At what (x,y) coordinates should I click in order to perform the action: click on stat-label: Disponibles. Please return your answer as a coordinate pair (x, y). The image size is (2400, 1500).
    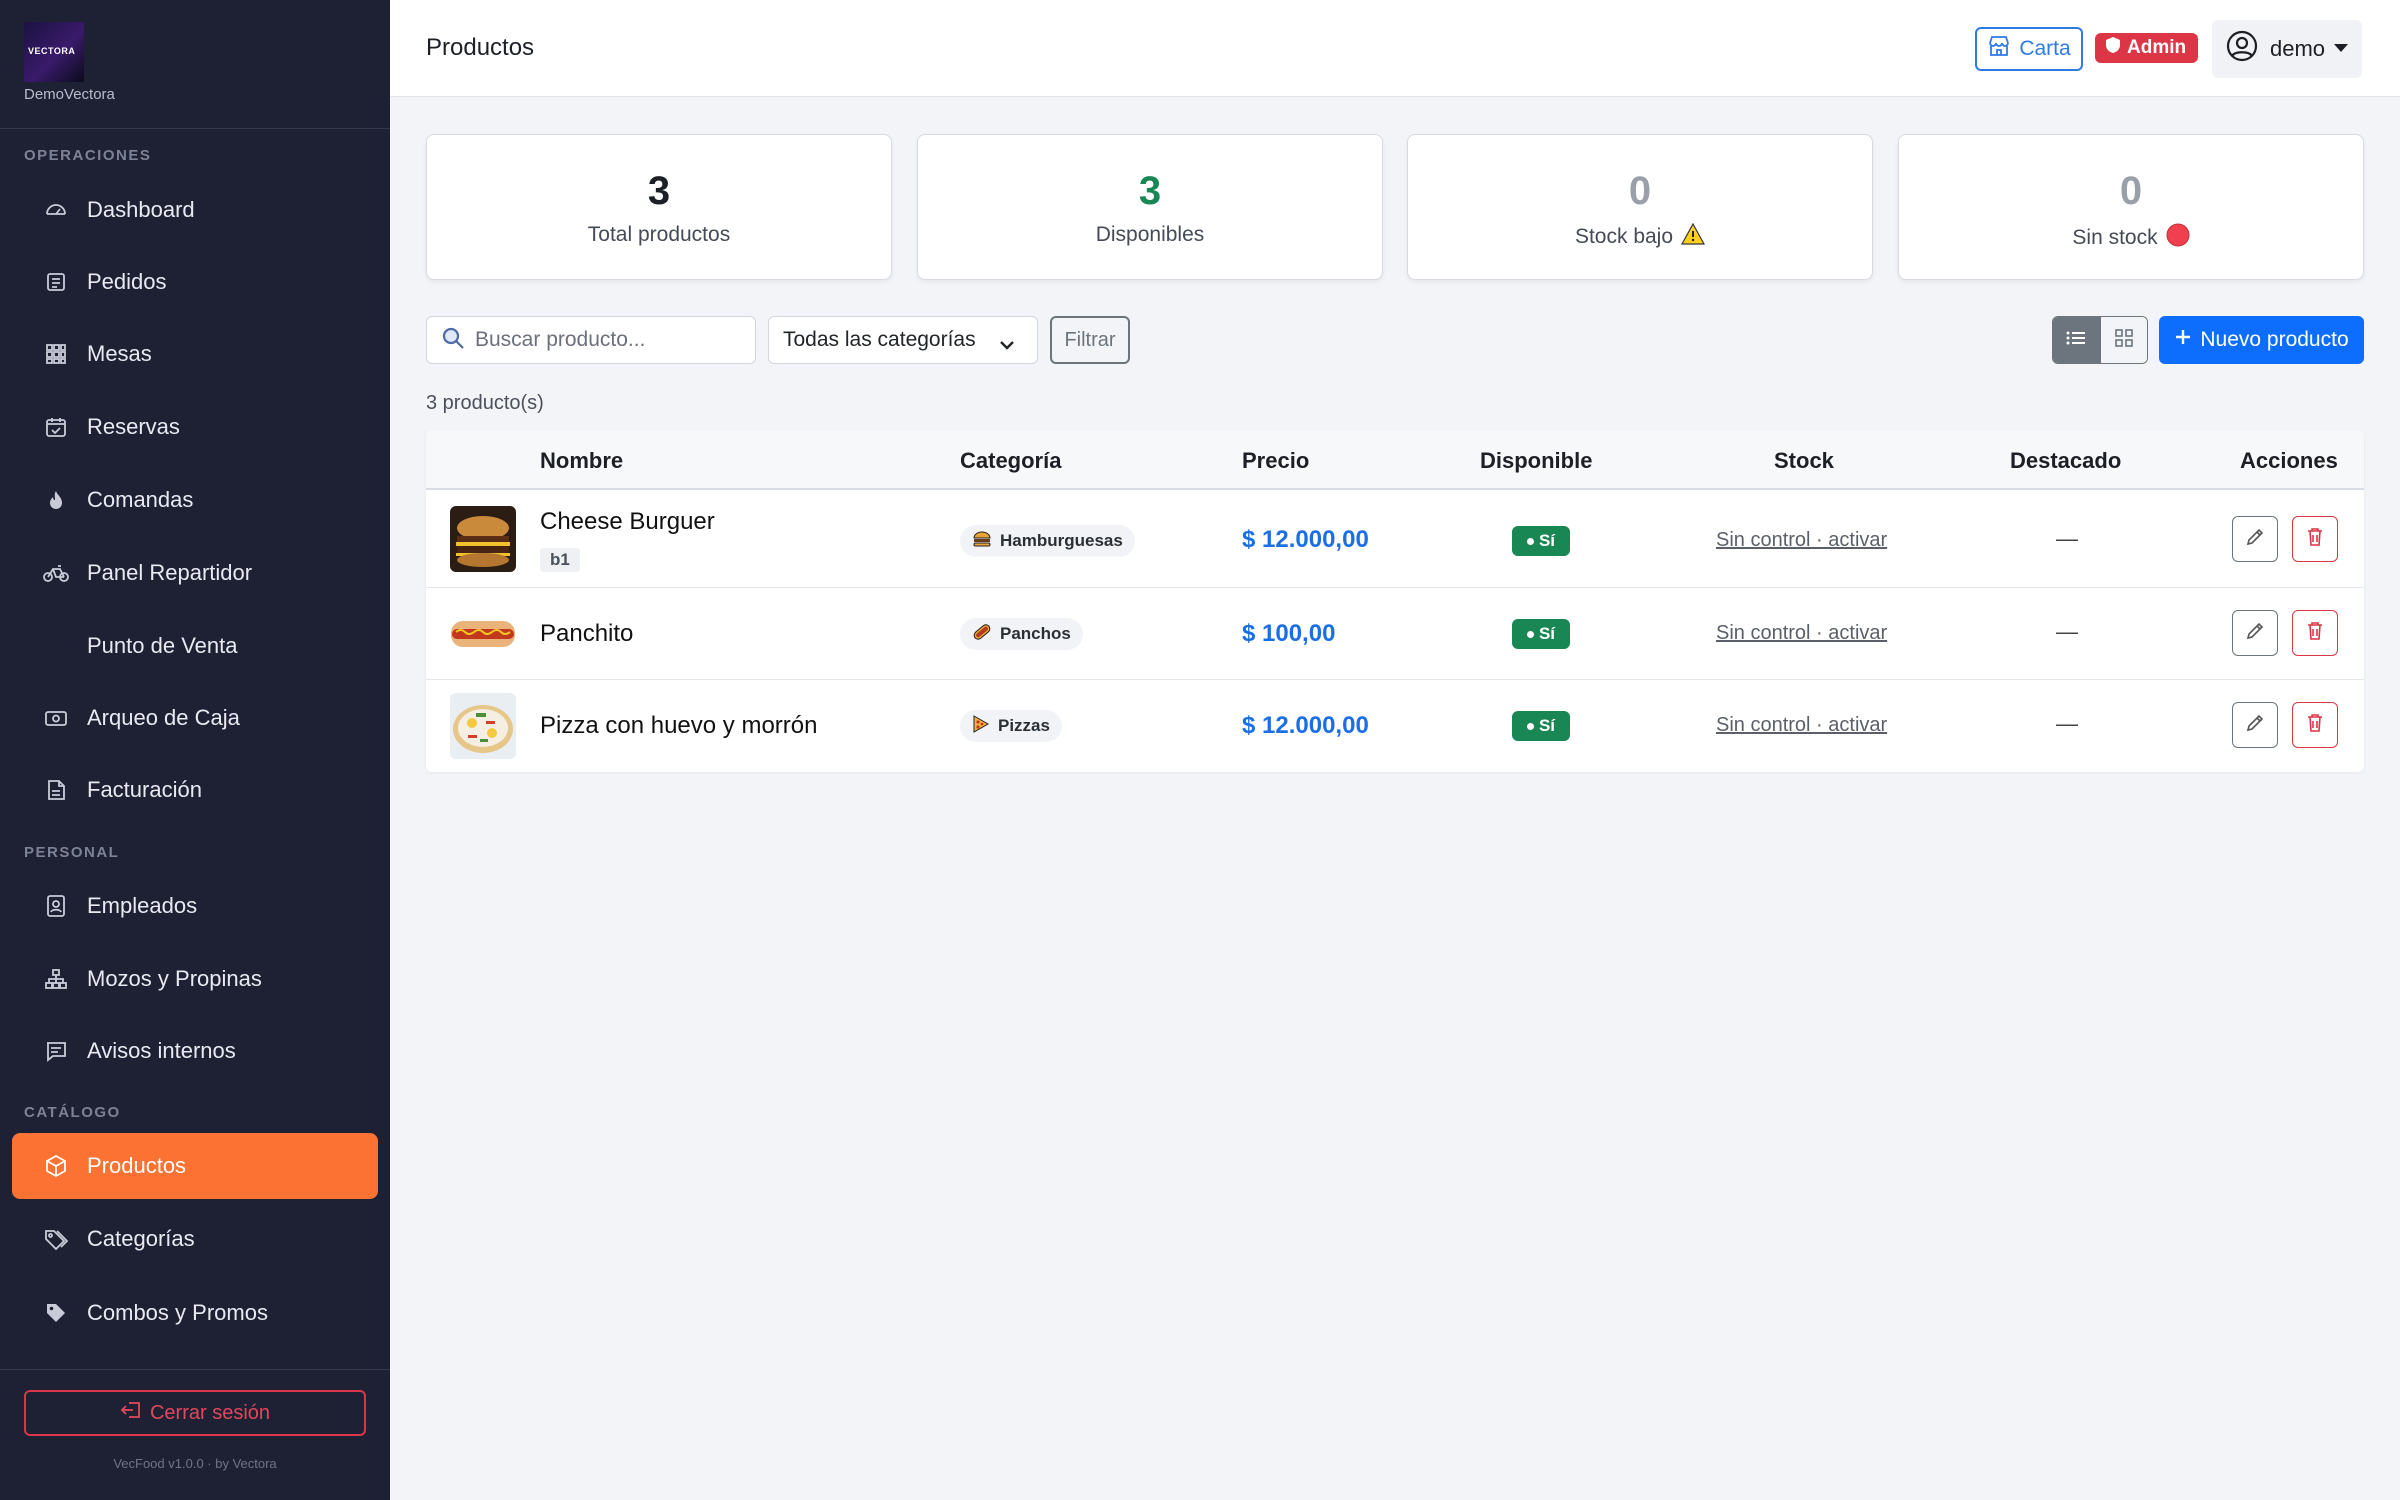
    Looking at the image, I should click on (1150, 235).